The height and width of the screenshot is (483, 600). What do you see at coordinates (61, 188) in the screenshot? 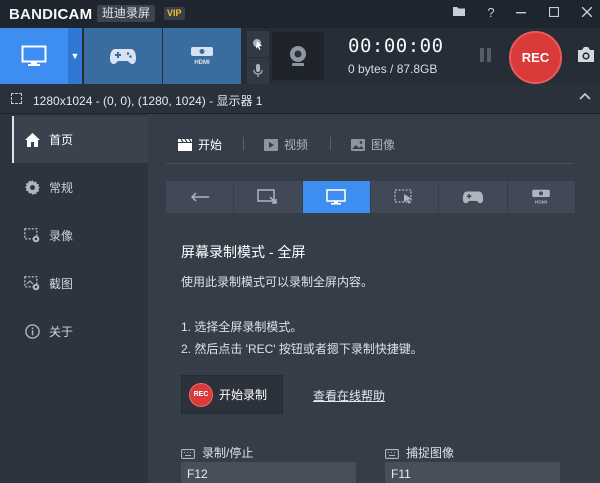
I see `sidebar-item-label: 常规` at bounding box center [61, 188].